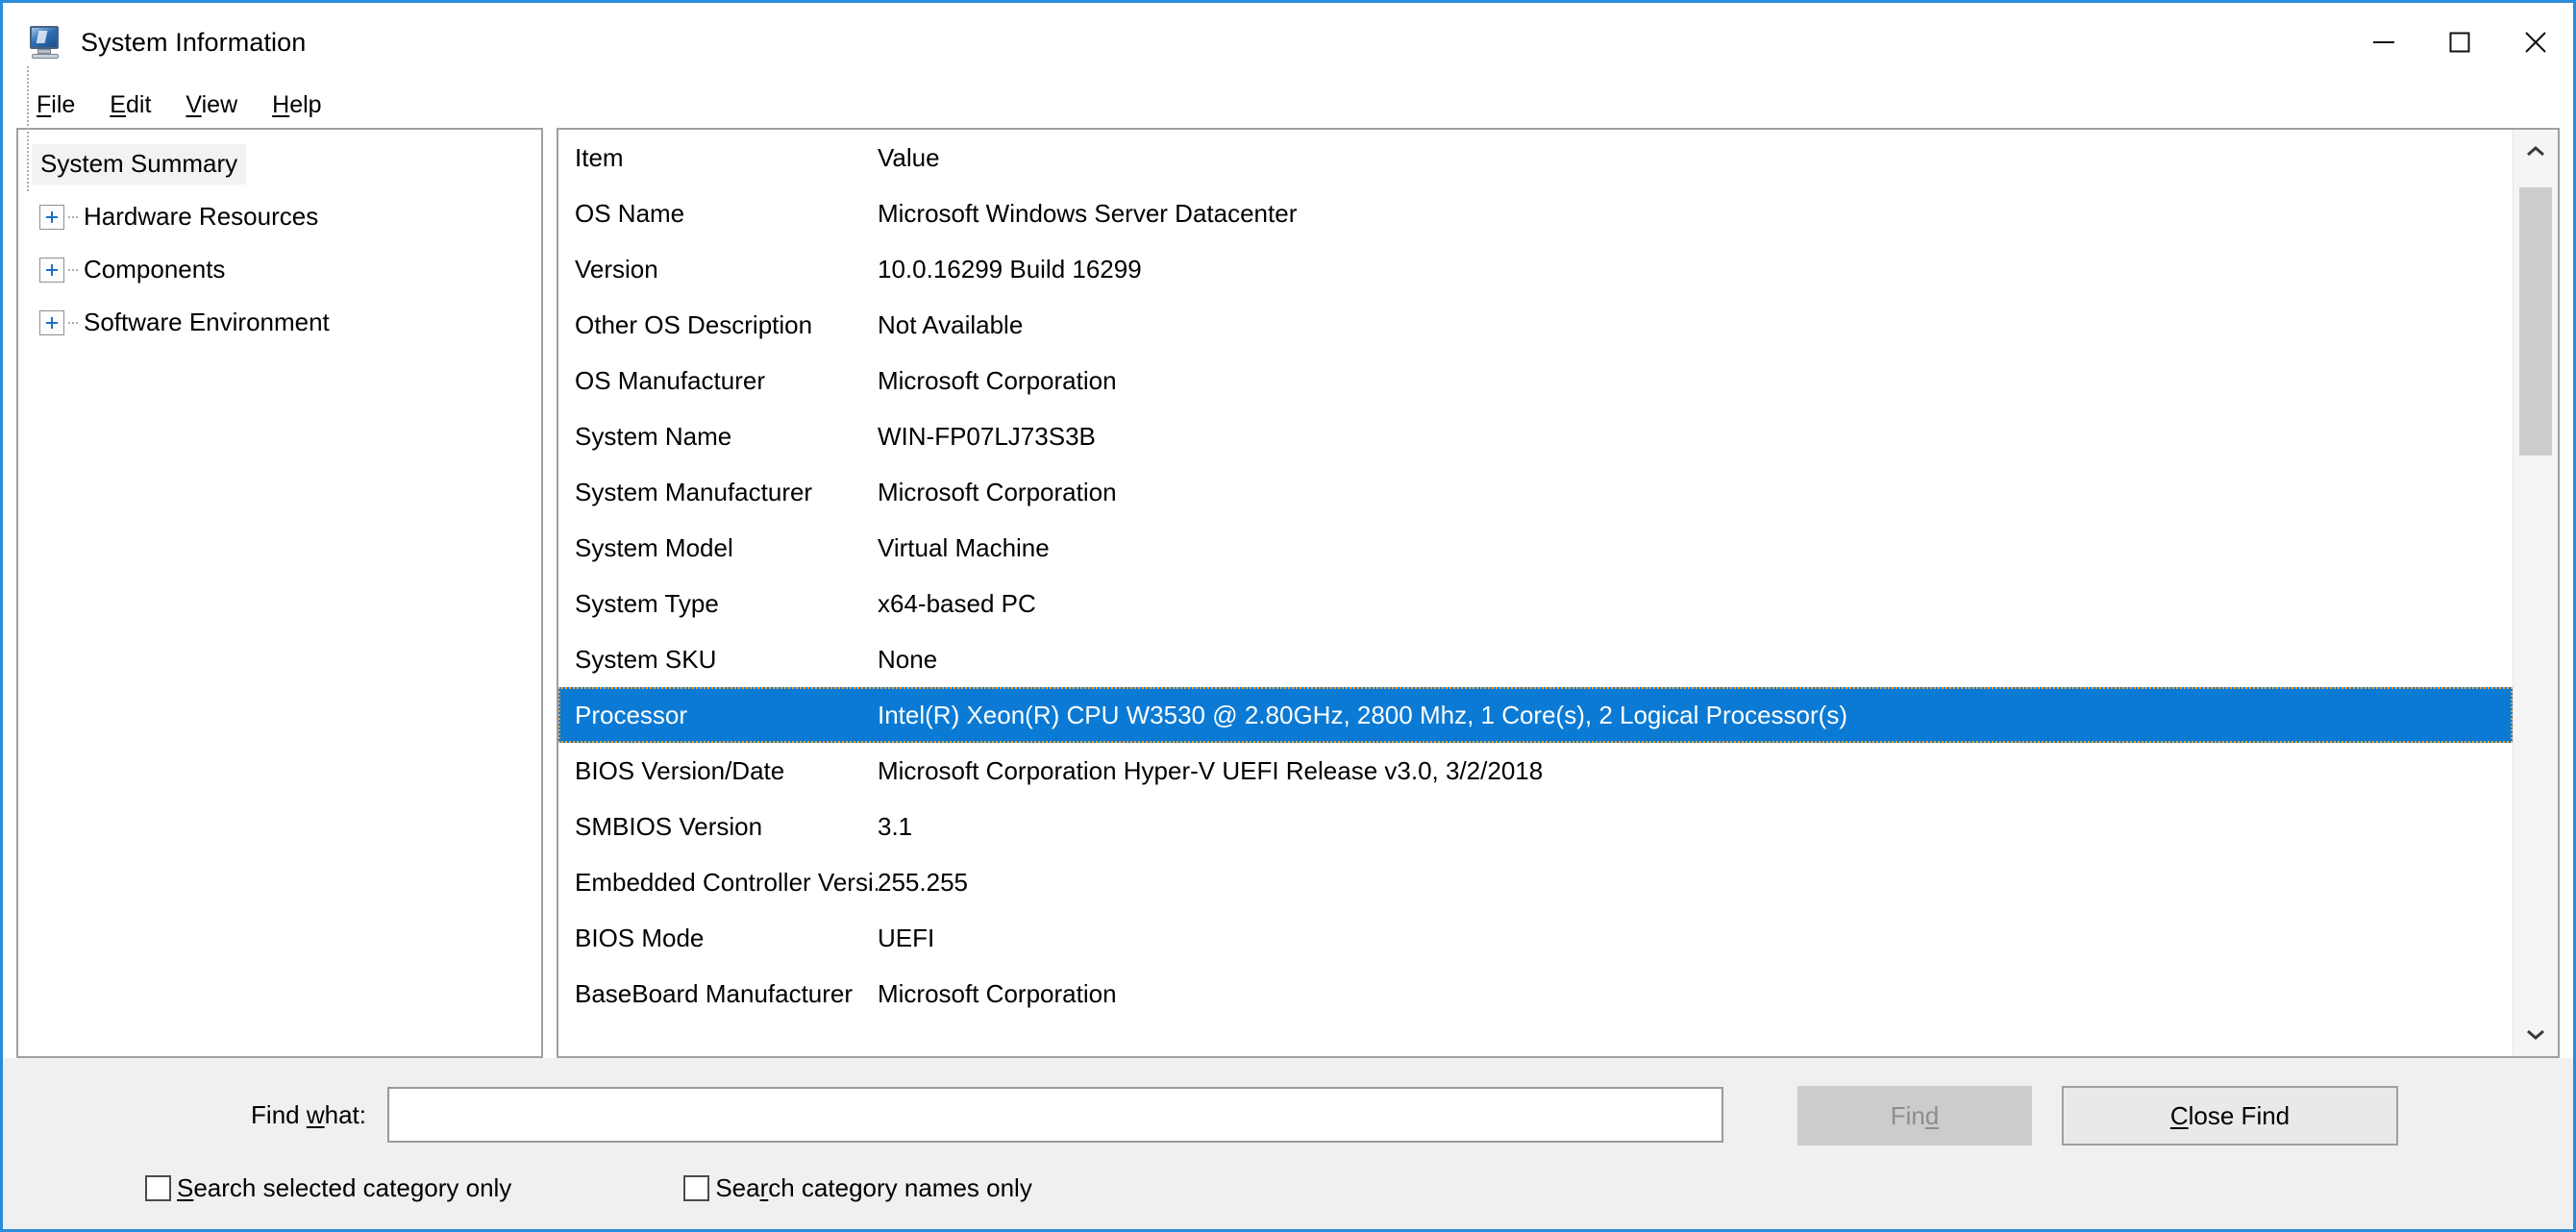 This screenshot has width=2576, height=1232. I want to click on tree-item-label: Components, so click(155, 269).